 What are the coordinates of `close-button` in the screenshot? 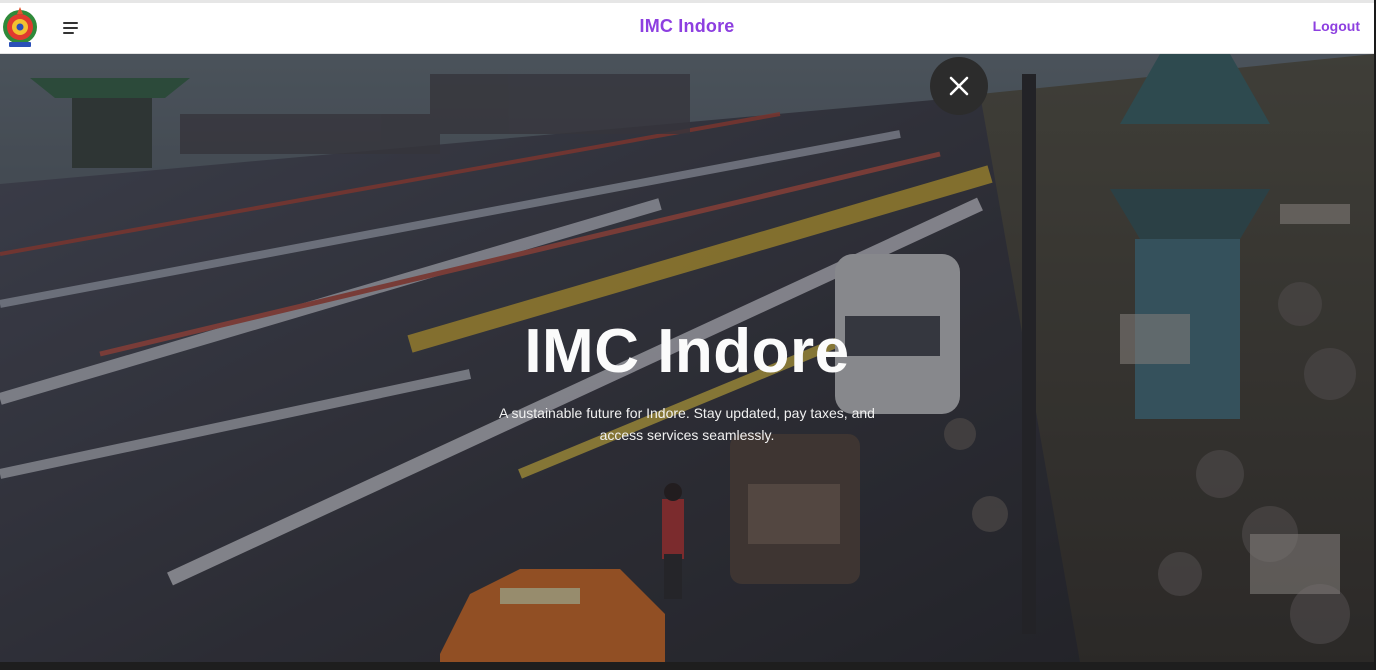 It's located at (959, 86).